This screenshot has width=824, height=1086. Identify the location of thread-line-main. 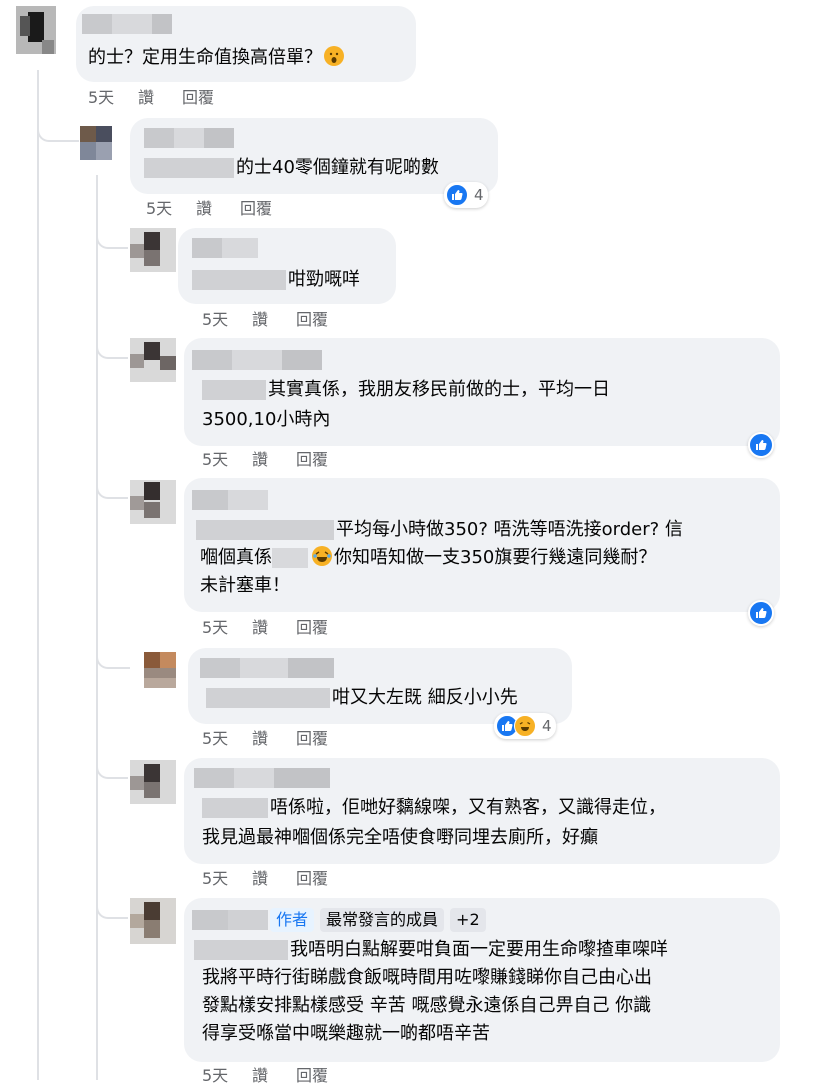
(38, 575).